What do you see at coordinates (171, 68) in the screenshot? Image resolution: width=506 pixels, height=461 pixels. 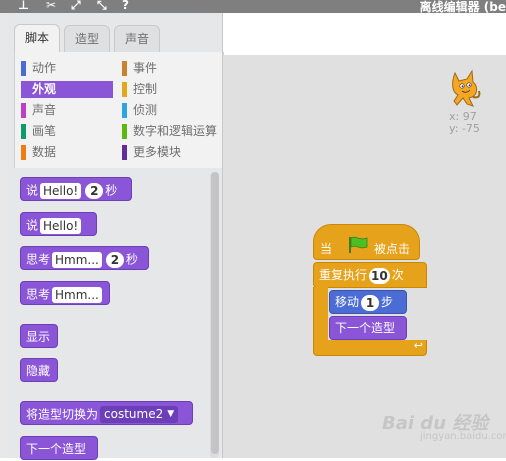 I see `category-events: 事件` at bounding box center [171, 68].